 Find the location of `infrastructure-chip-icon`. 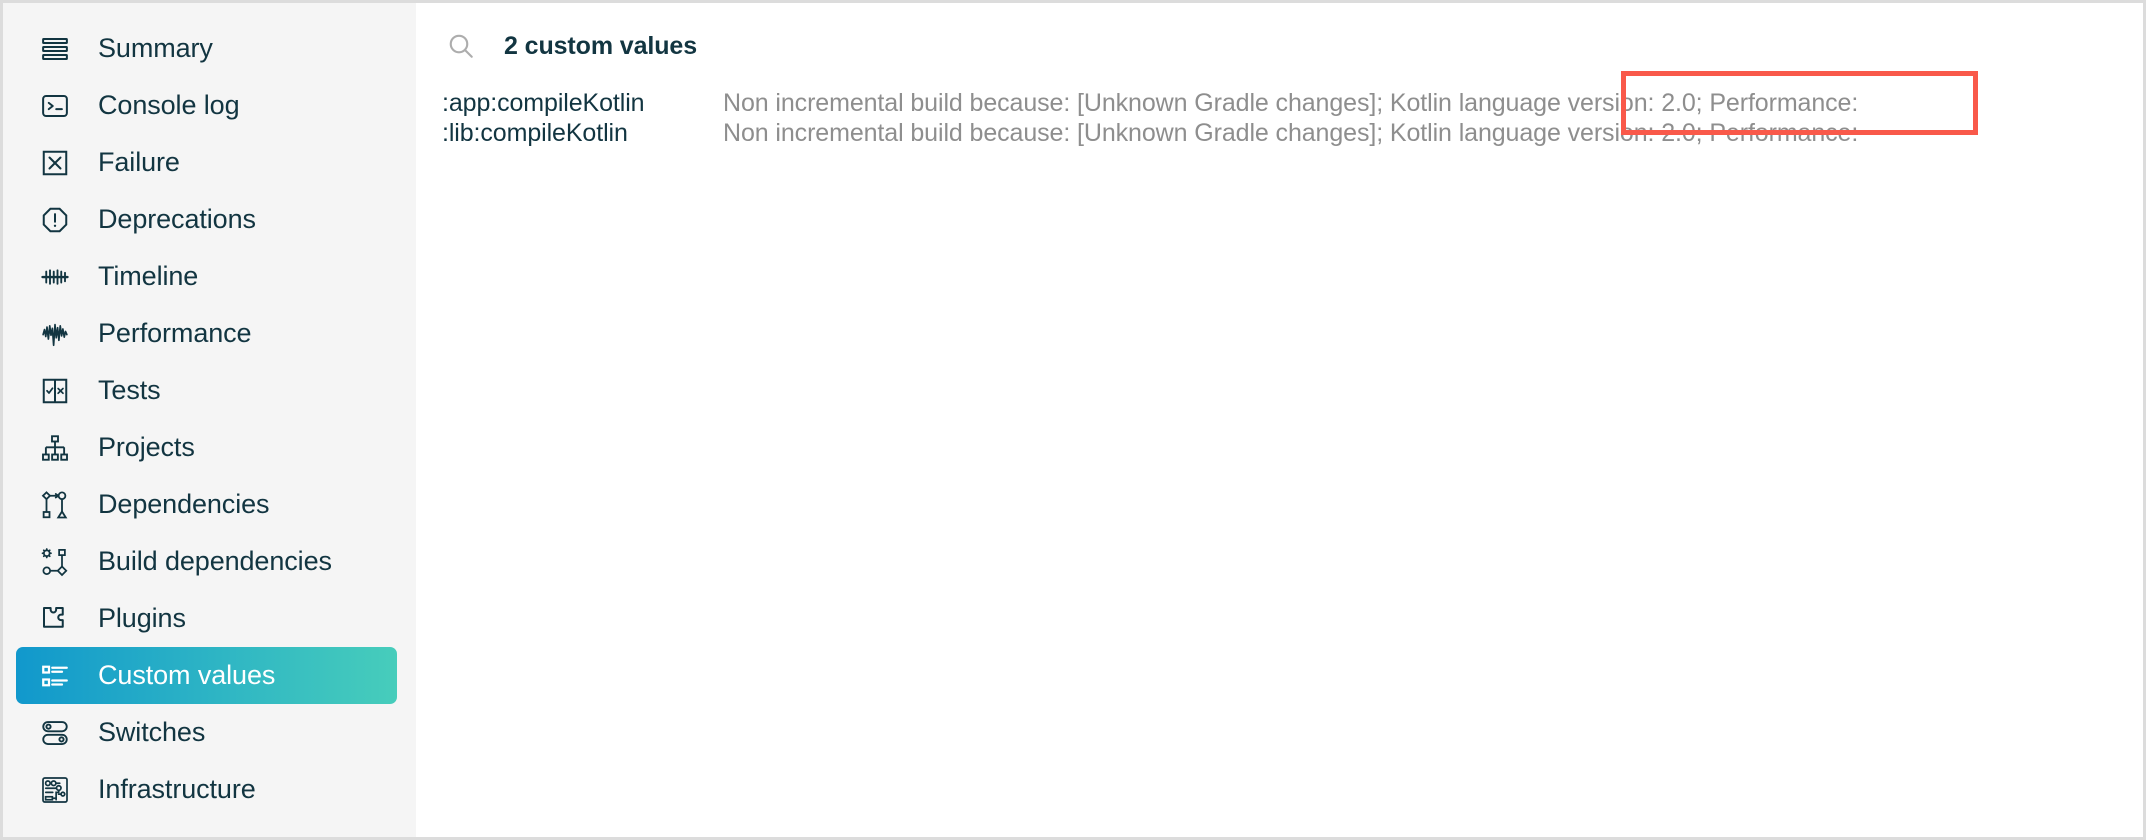

infrastructure-chip-icon is located at coordinates (55, 790).